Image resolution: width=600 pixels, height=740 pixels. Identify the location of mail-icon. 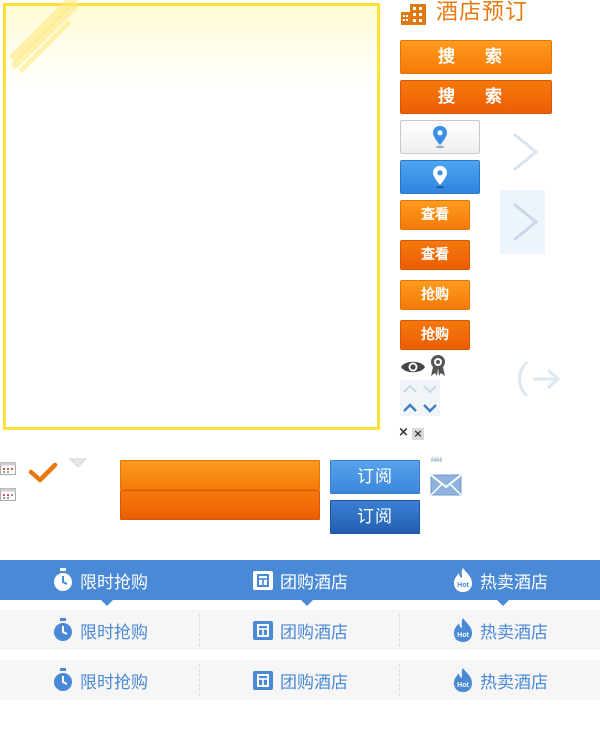
(446, 485).